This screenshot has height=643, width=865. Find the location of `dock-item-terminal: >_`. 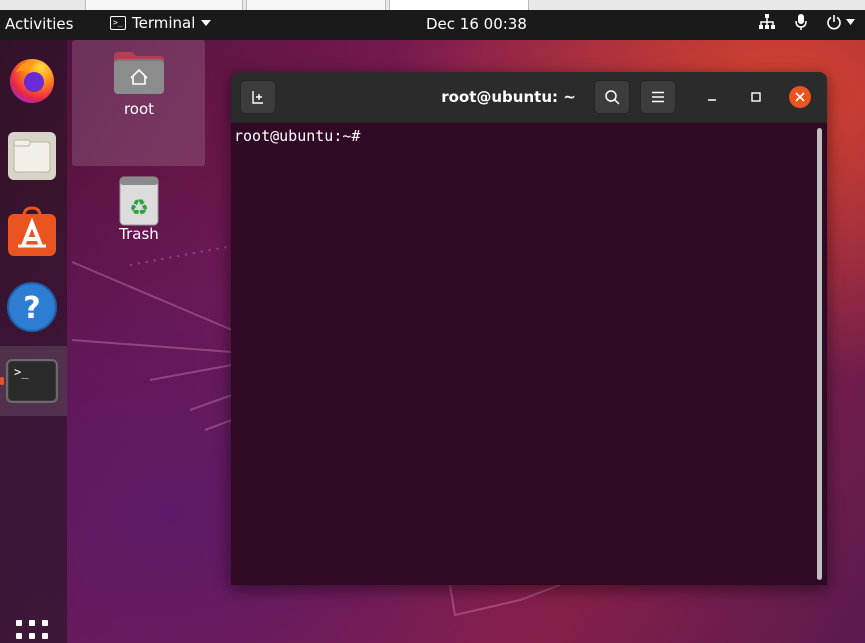

dock-item-terminal: >_ is located at coordinates (32, 381).